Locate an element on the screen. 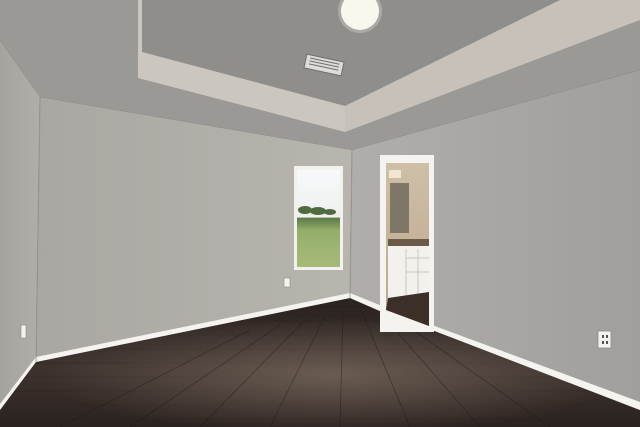  vanity-countertop is located at coordinates (408, 242).